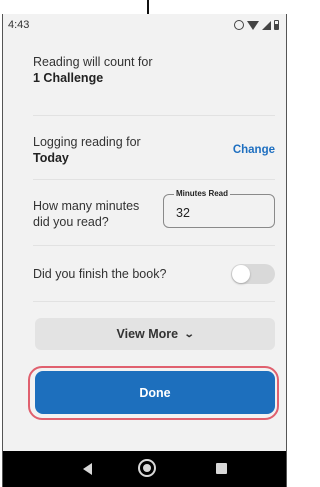 The height and width of the screenshot is (487, 320). What do you see at coordinates (253, 25) in the screenshot?
I see `wifi-icon` at bounding box center [253, 25].